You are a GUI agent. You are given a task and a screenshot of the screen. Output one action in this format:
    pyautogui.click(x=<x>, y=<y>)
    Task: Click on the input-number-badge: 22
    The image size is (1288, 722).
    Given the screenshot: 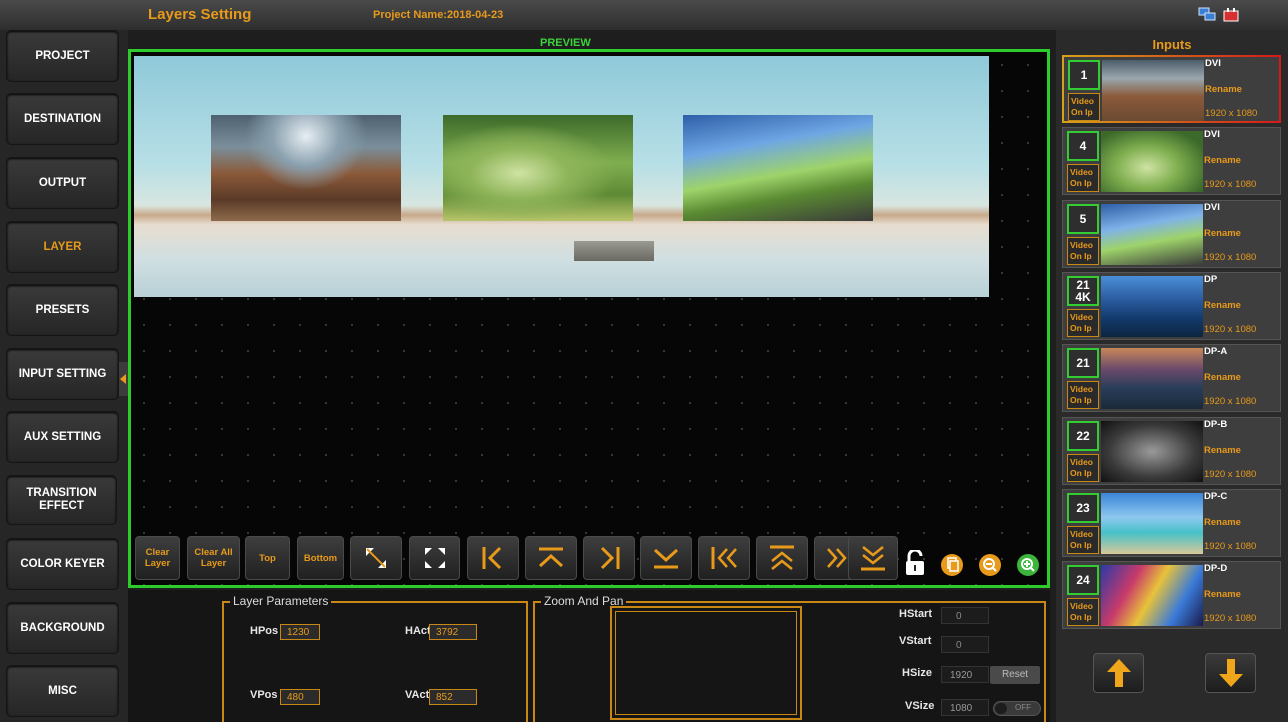 What is the action you would take?
    pyautogui.click(x=1083, y=435)
    